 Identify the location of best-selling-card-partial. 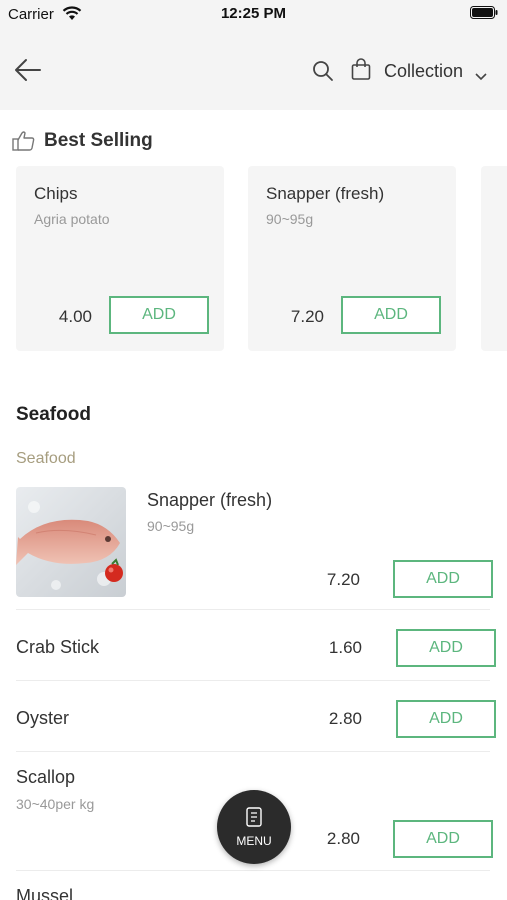
(494, 258).